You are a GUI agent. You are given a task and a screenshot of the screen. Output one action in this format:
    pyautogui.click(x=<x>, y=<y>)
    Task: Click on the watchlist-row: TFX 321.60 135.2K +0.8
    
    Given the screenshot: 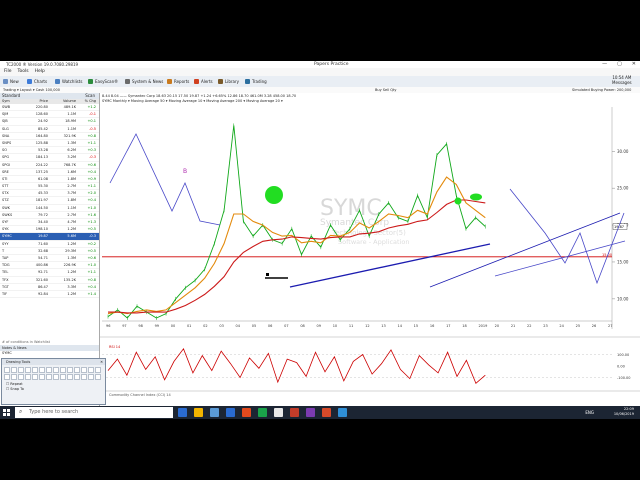 What is the action you would take?
    pyautogui.click(x=49, y=280)
    